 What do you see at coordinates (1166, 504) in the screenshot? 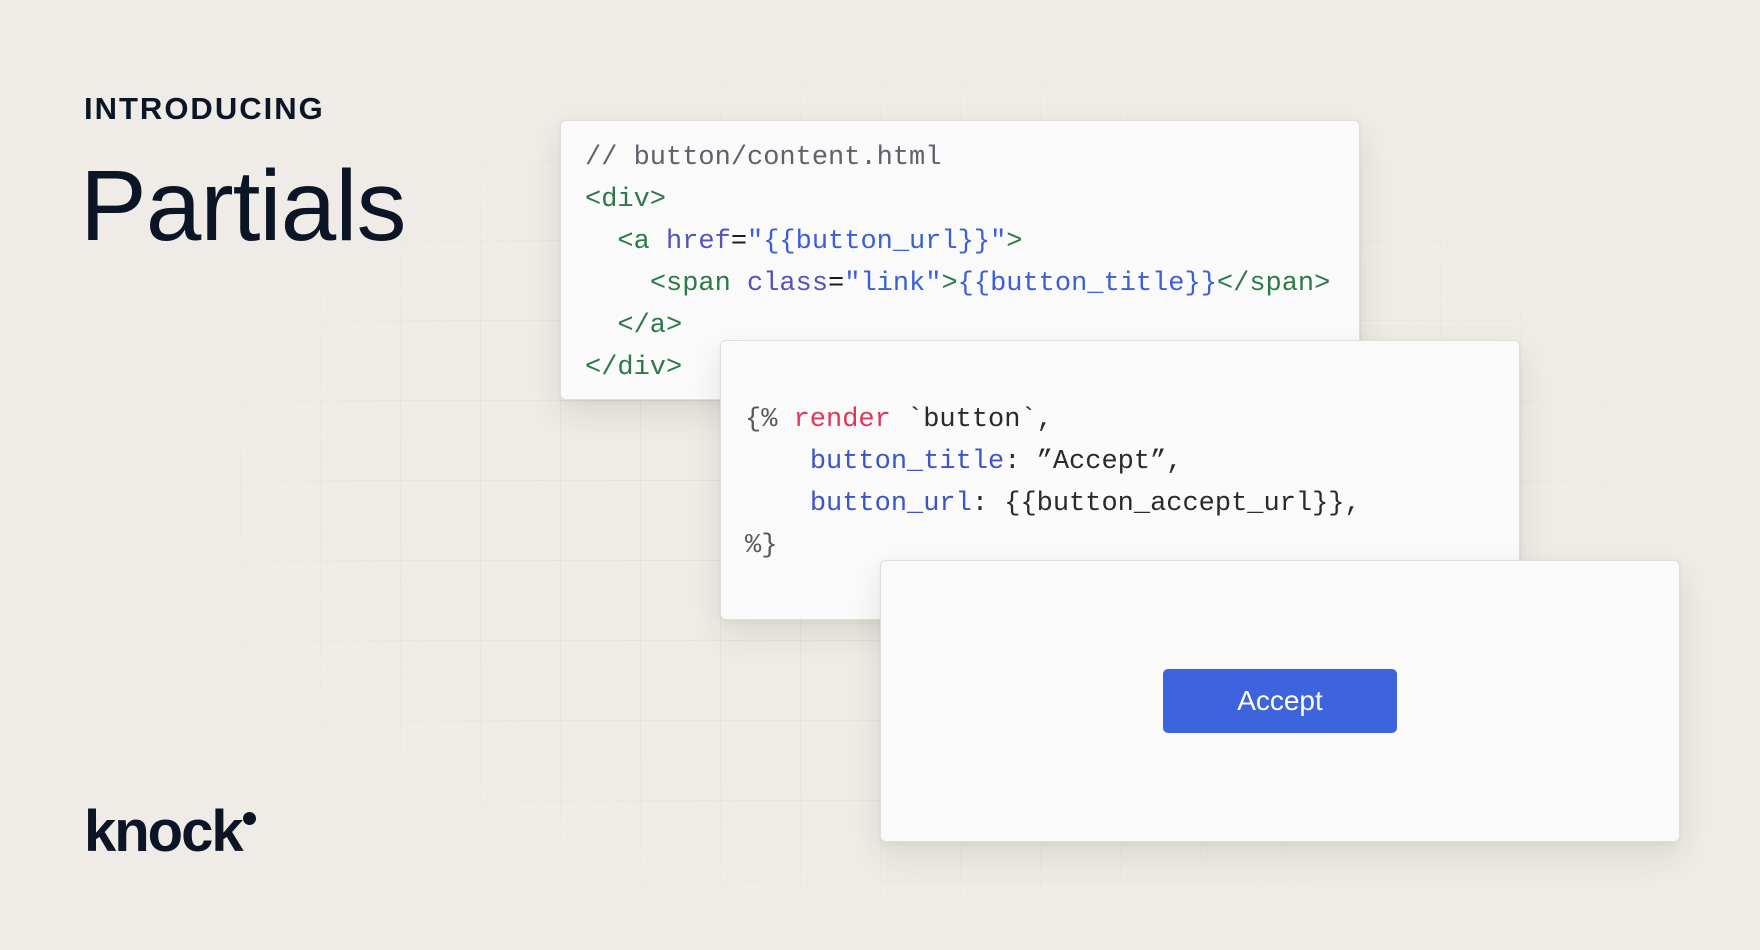
I see `code-arg2-rest: : {{button_accept_url}},` at bounding box center [1166, 504].